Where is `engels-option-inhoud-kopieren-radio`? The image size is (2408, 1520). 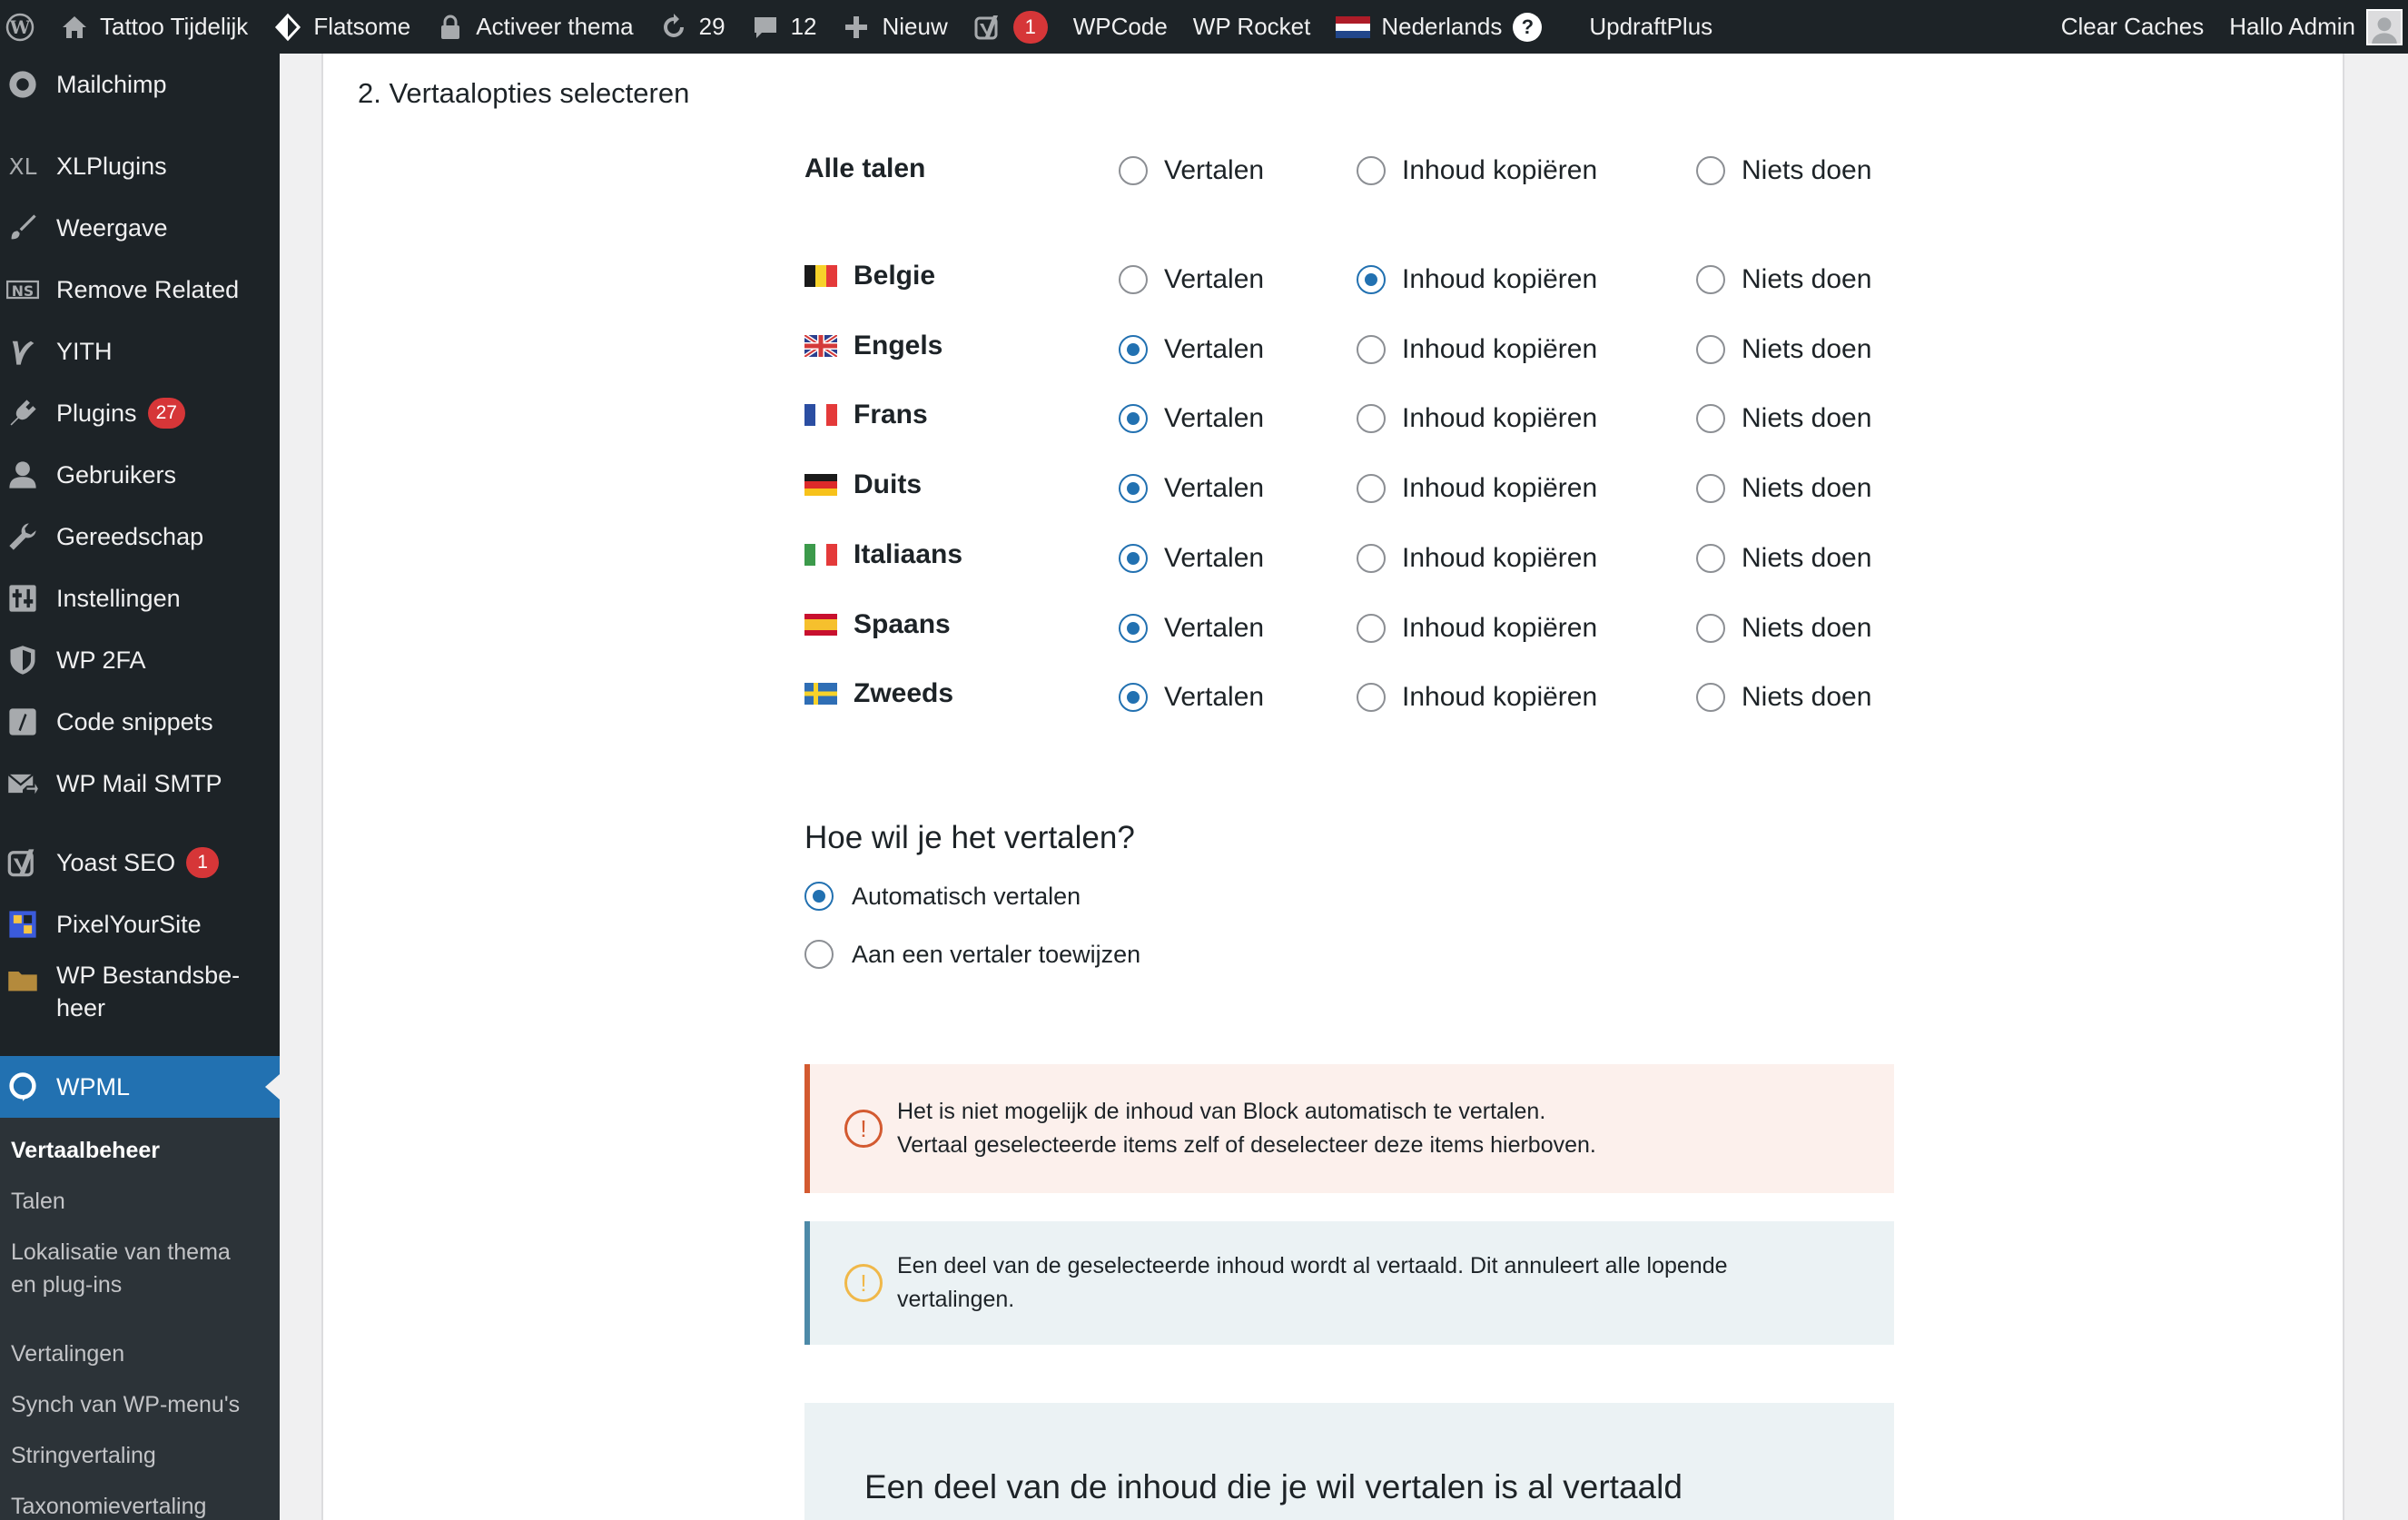
engels-option-inhoud-kopieren-radio is located at coordinates (1372, 349).